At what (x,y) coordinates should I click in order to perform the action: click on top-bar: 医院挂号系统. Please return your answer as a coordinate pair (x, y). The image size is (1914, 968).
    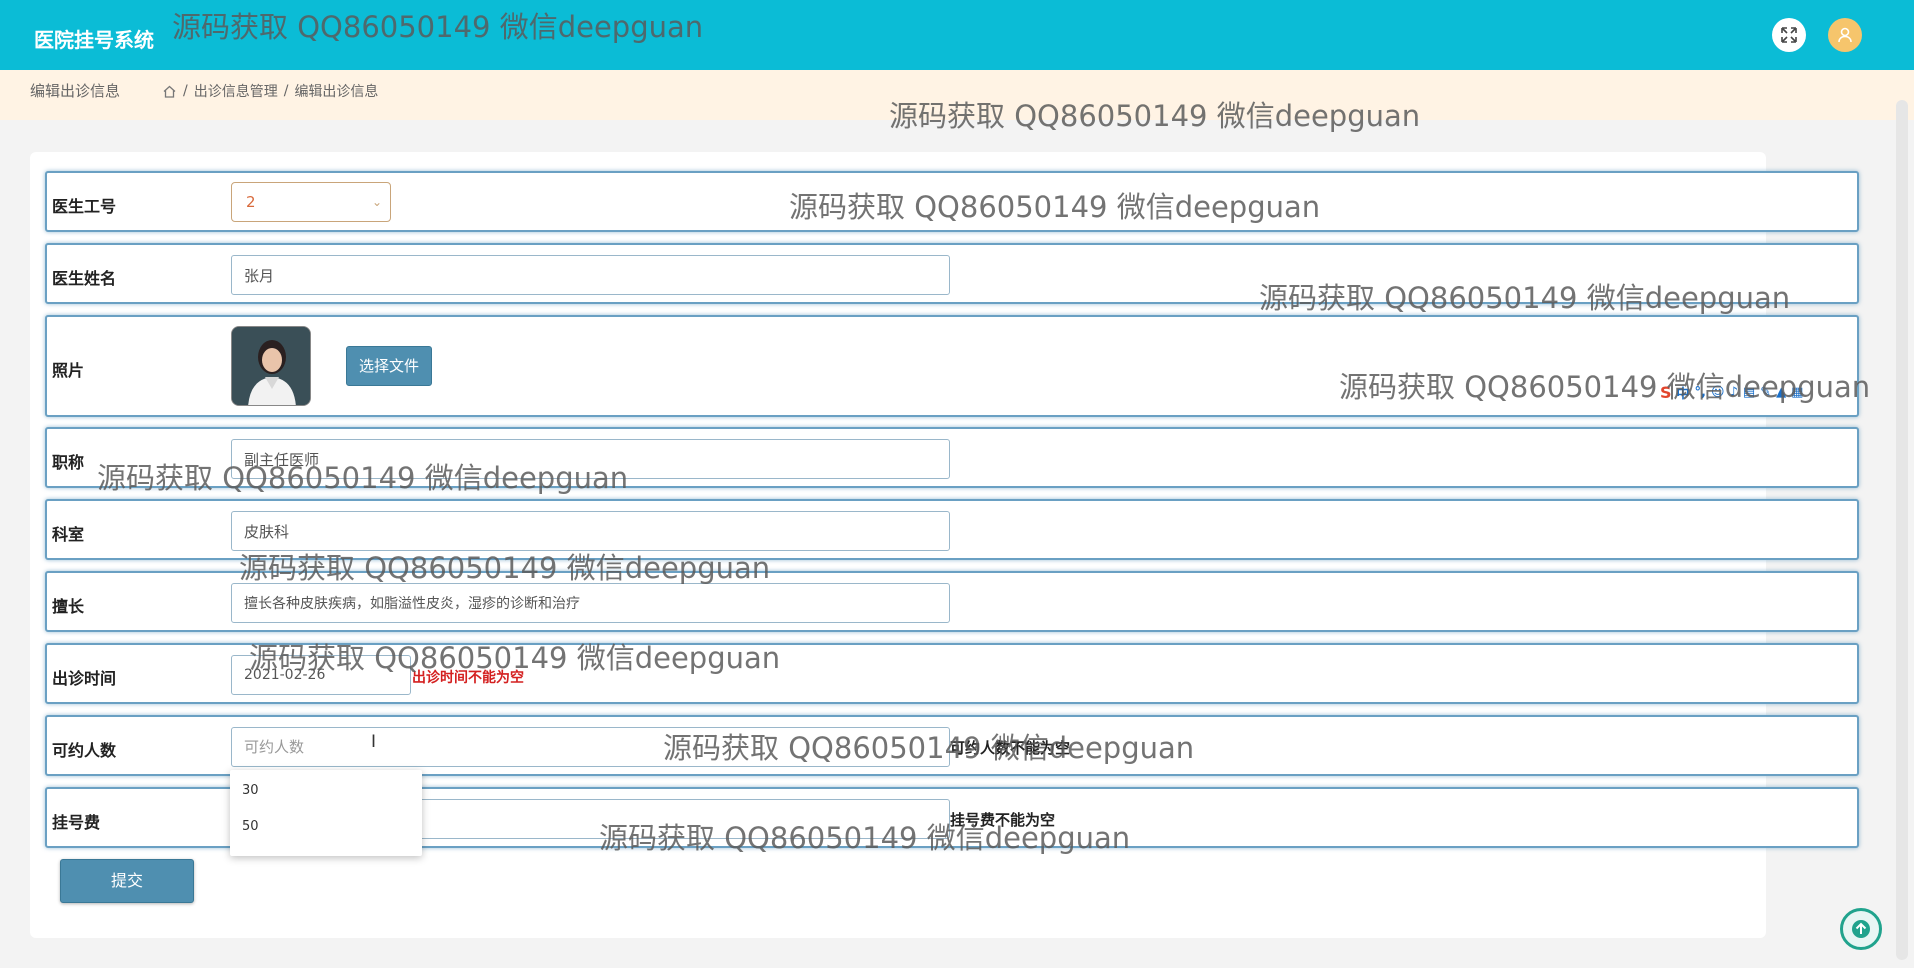
    Looking at the image, I should click on (957, 35).